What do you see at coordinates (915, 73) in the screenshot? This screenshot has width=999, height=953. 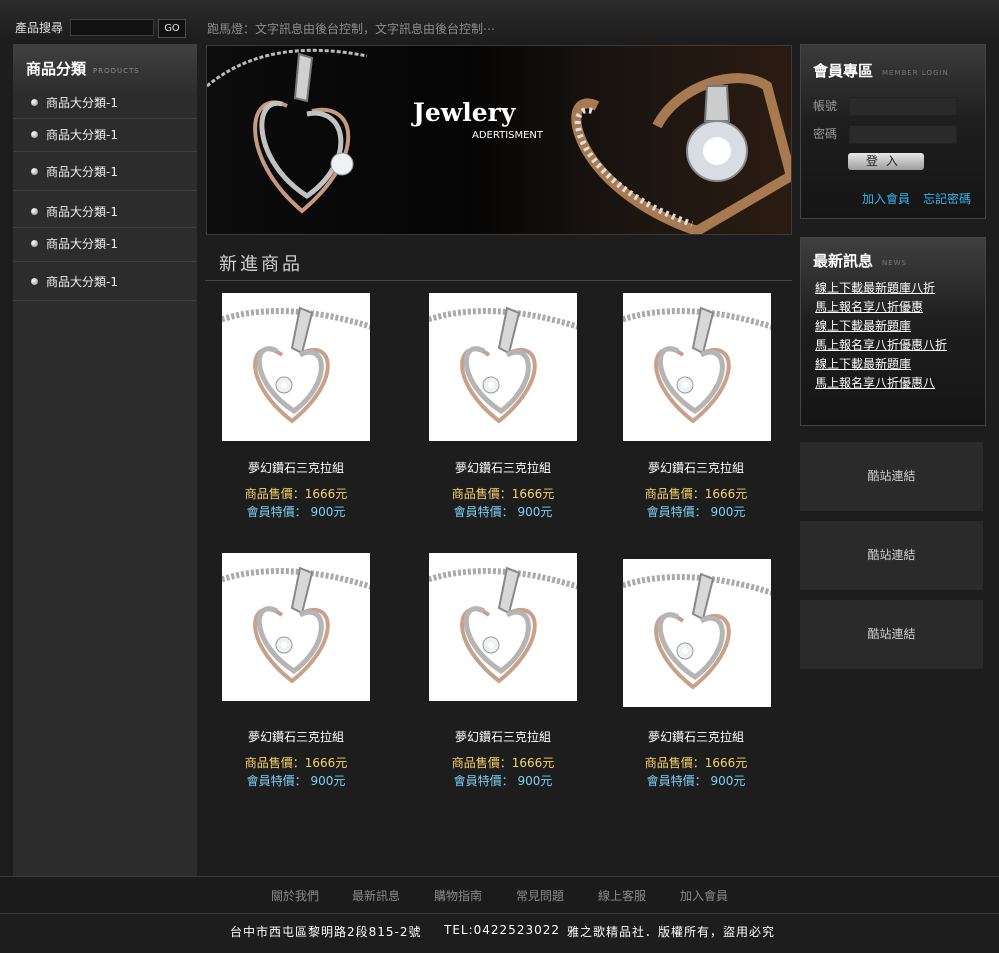 I see `login-subtitle: MEMBER LOGIN` at bounding box center [915, 73].